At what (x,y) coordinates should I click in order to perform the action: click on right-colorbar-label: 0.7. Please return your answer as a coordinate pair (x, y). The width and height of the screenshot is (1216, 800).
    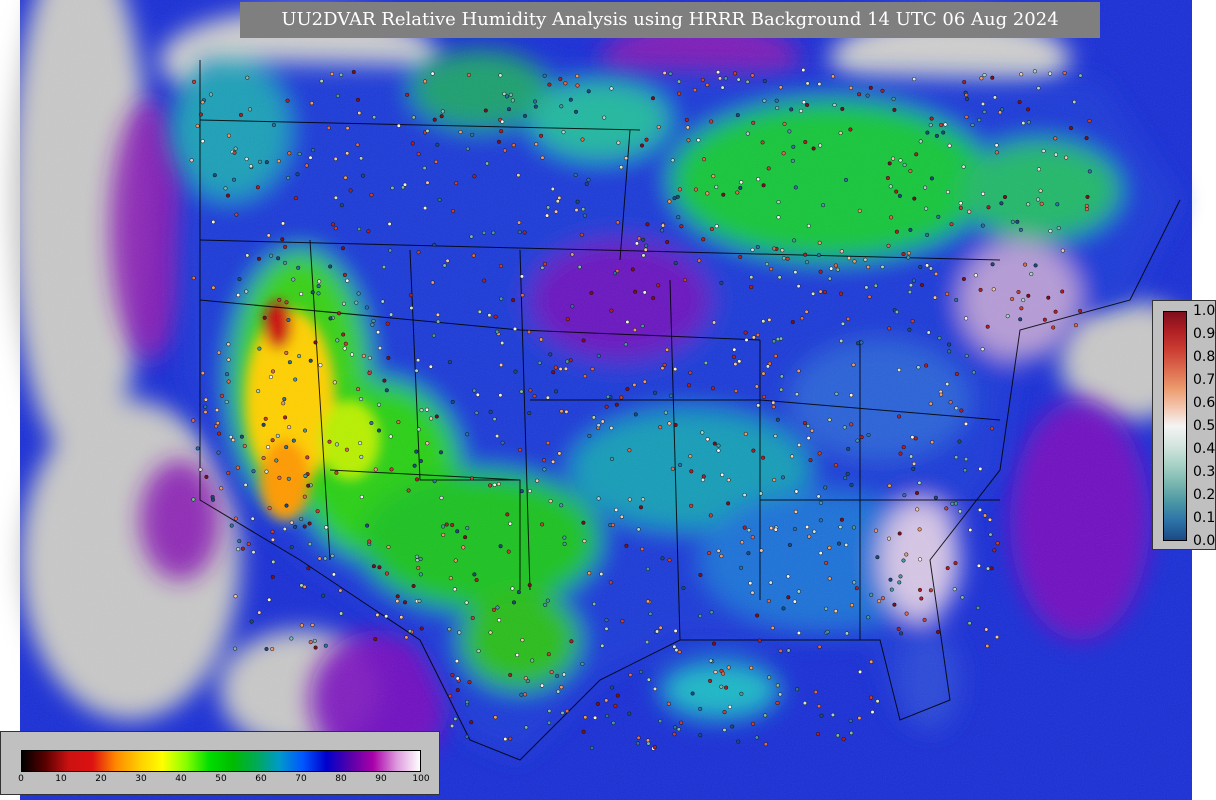
    Looking at the image, I should click on (1204, 380).